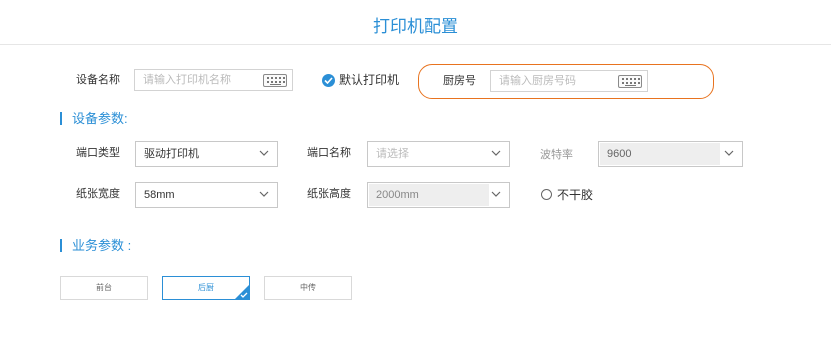  What do you see at coordinates (102, 245) in the screenshot?
I see `business-params-title: 业务参数 :` at bounding box center [102, 245].